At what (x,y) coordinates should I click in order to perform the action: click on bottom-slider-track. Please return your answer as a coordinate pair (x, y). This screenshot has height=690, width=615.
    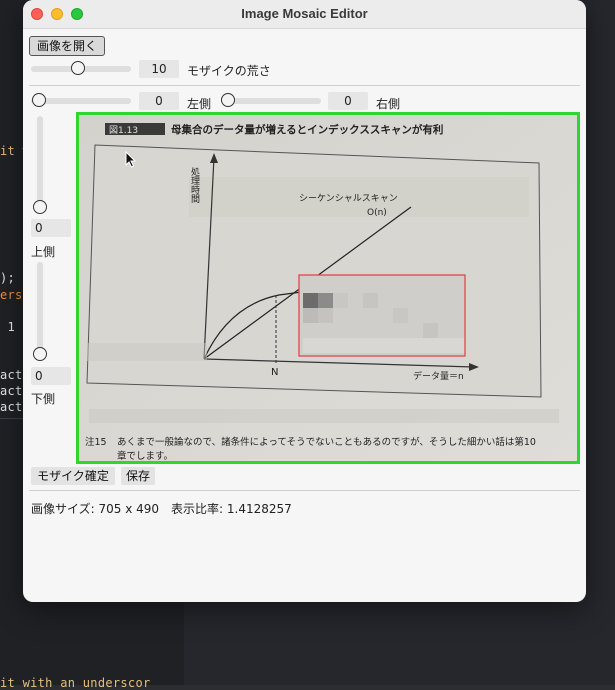
    Looking at the image, I should click on (40, 309).